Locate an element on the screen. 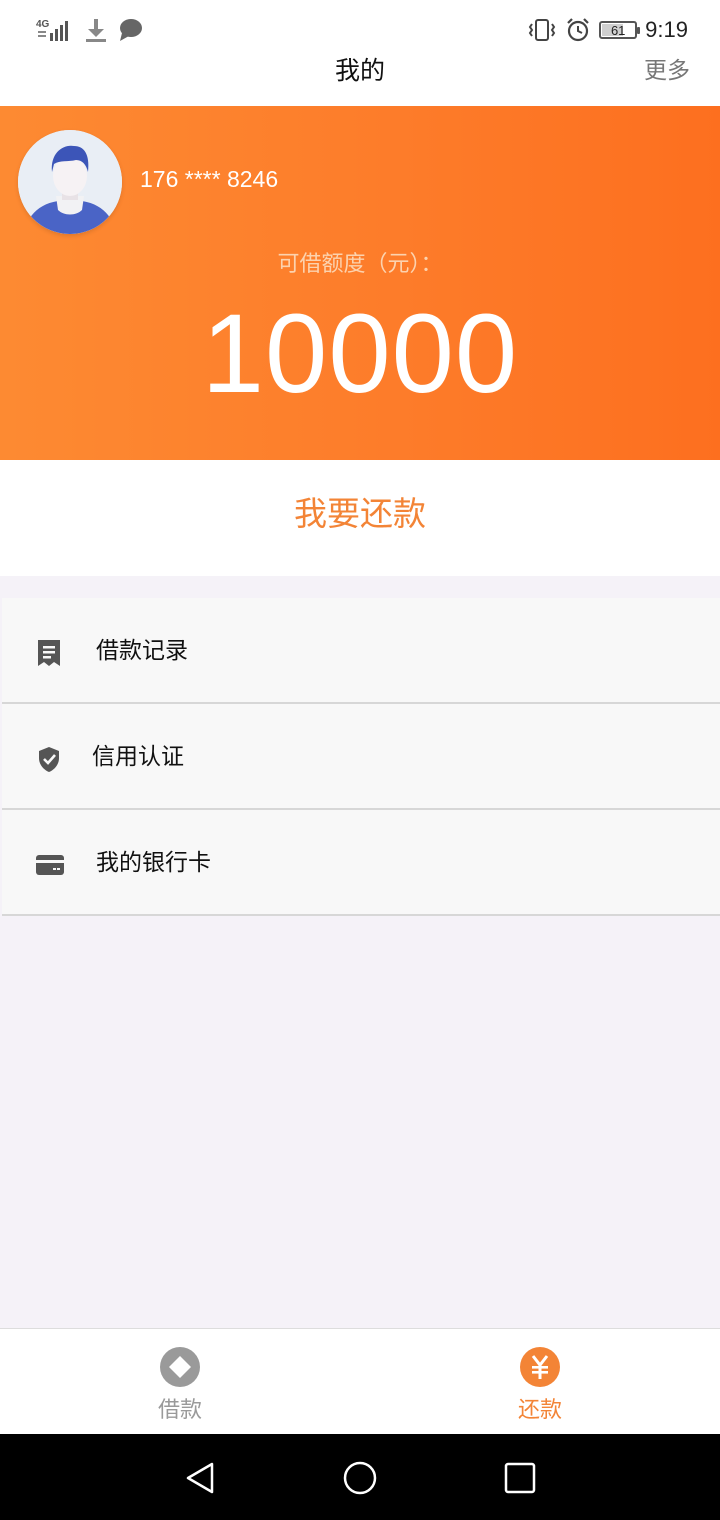 This screenshot has width=720, height=1520. tab-label: 借款 is located at coordinates (179, 1410).